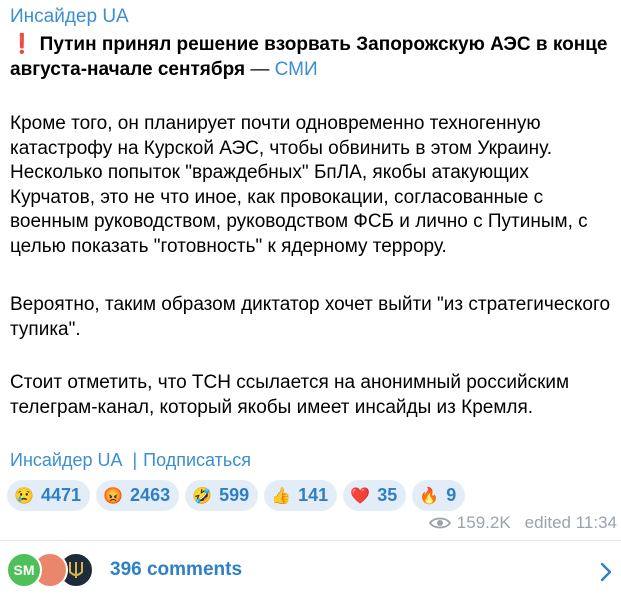 The height and width of the screenshot is (595, 621). Describe the element at coordinates (310, 570) in the screenshot. I see `comments-button: SM 396 comments` at that location.